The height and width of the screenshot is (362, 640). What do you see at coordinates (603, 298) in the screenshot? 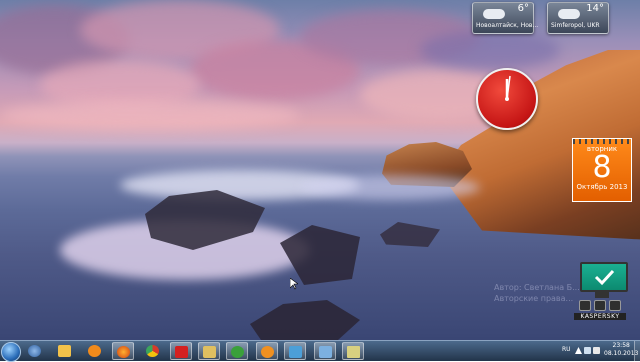
I see `kaspersky-gadget: KASPERSKY` at bounding box center [603, 298].